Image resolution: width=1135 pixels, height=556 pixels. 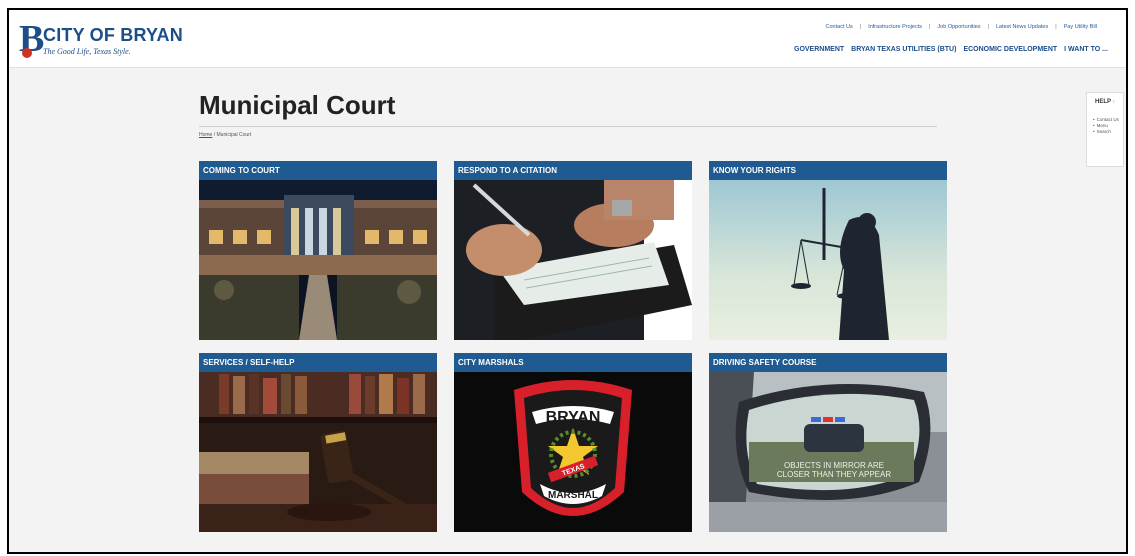 I want to click on help-widget: HELP › Contact Us Menu Search, so click(x=1105, y=129).